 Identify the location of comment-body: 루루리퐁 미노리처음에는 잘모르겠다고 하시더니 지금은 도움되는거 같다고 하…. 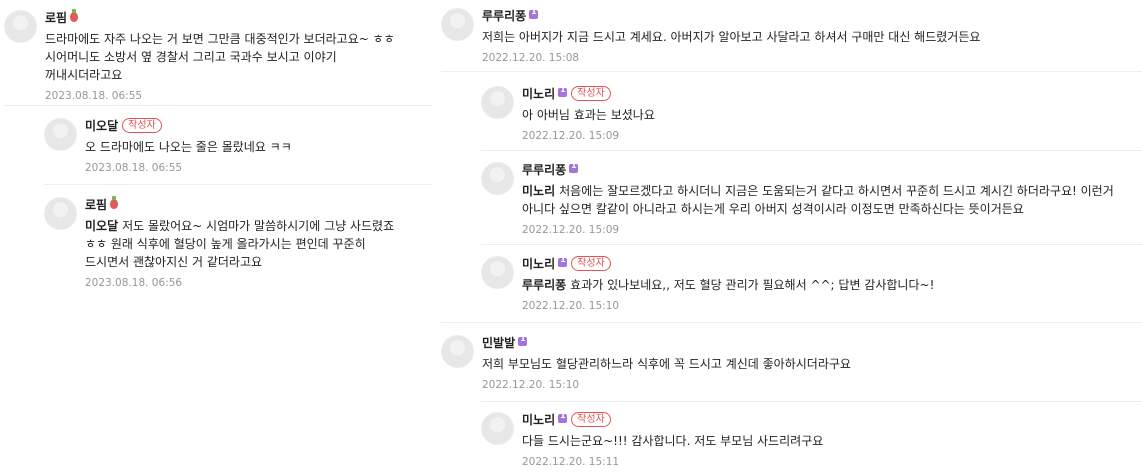
(830, 199).